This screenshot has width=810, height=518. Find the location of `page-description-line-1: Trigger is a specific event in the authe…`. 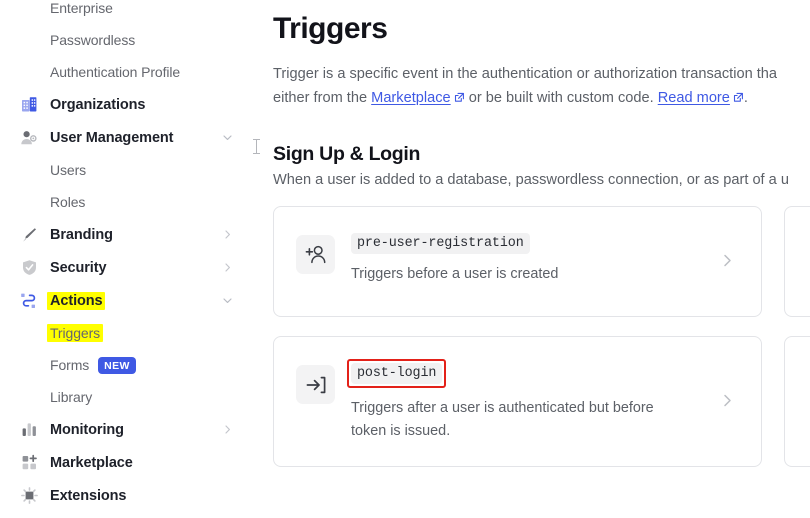

page-description-line-1: Trigger is a specific event in the authe… is located at coordinates (525, 74).